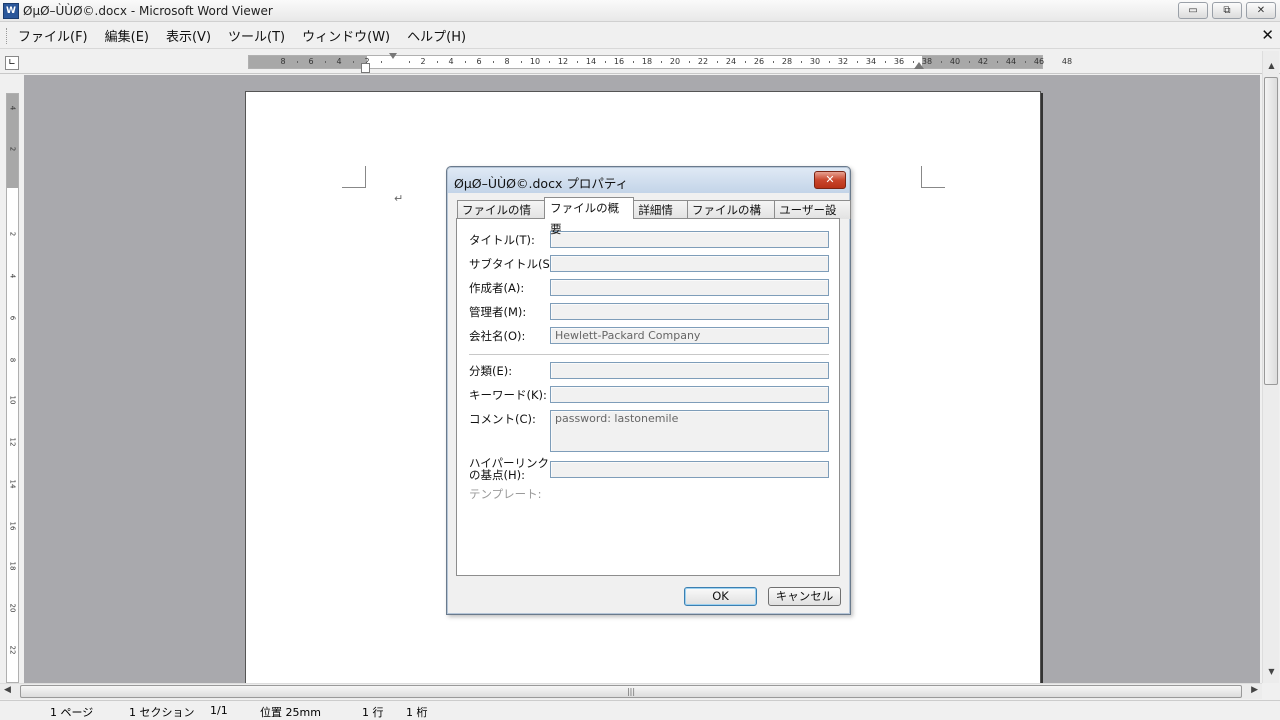 The height and width of the screenshot is (720, 1280). Describe the element at coordinates (591, 61) in the screenshot. I see `ruler-tick-label: 14` at that location.